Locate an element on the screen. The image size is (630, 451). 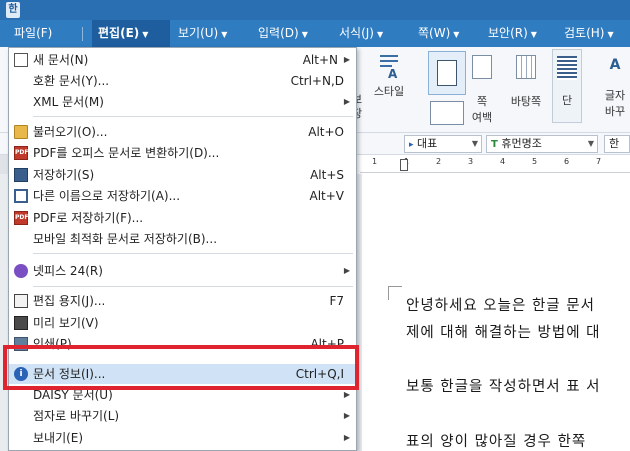
page-view-button-selected is located at coordinates (447, 73).